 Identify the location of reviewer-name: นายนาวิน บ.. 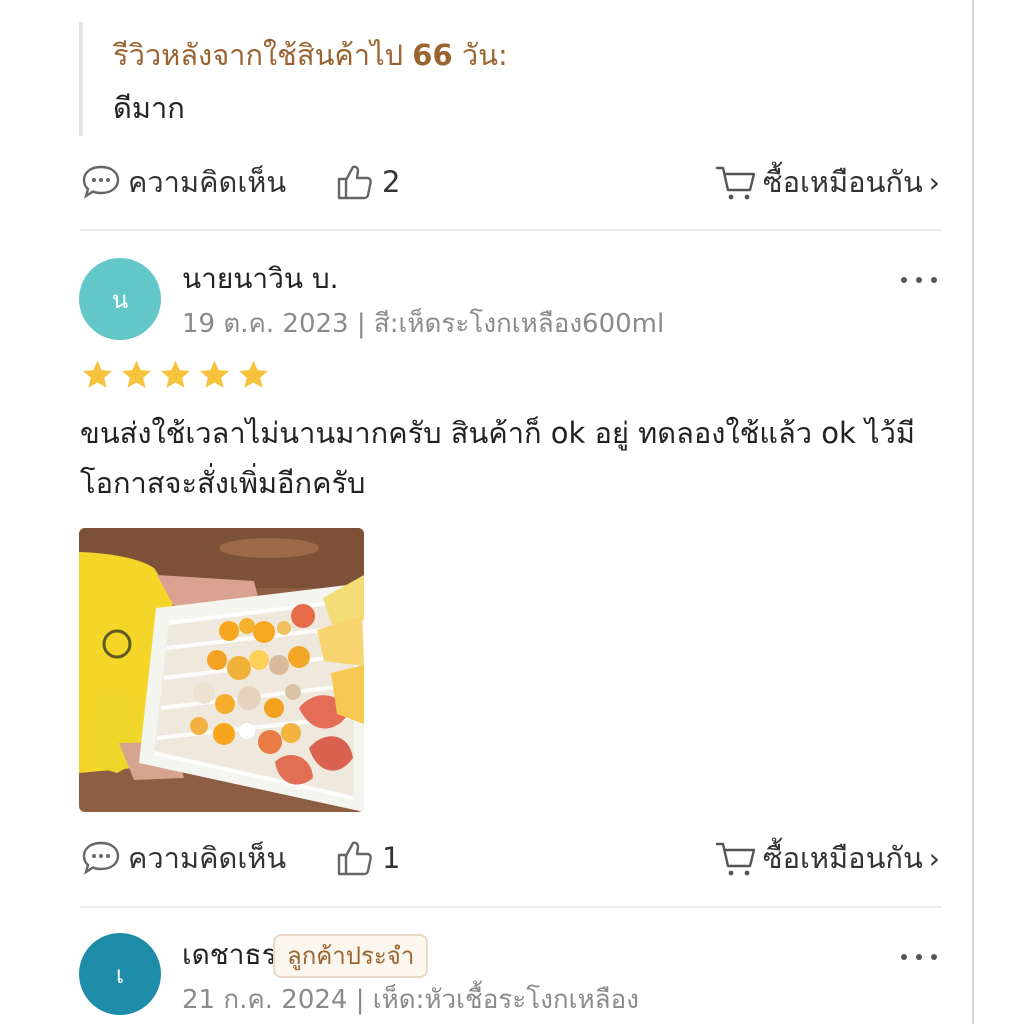
(260, 278).